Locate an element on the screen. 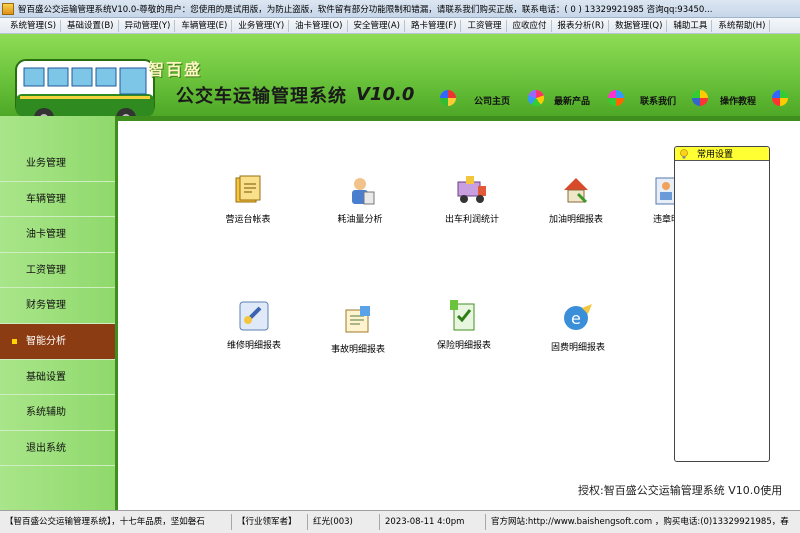 The image size is (800, 533). menu-item-receivables: 应收应付 is located at coordinates (529, 25).